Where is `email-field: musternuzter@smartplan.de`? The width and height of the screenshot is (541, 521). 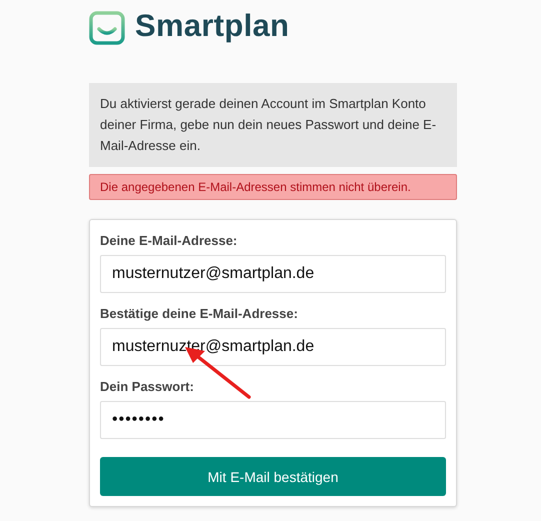
email-field: musternuzter@smartplan.de is located at coordinates (273, 347).